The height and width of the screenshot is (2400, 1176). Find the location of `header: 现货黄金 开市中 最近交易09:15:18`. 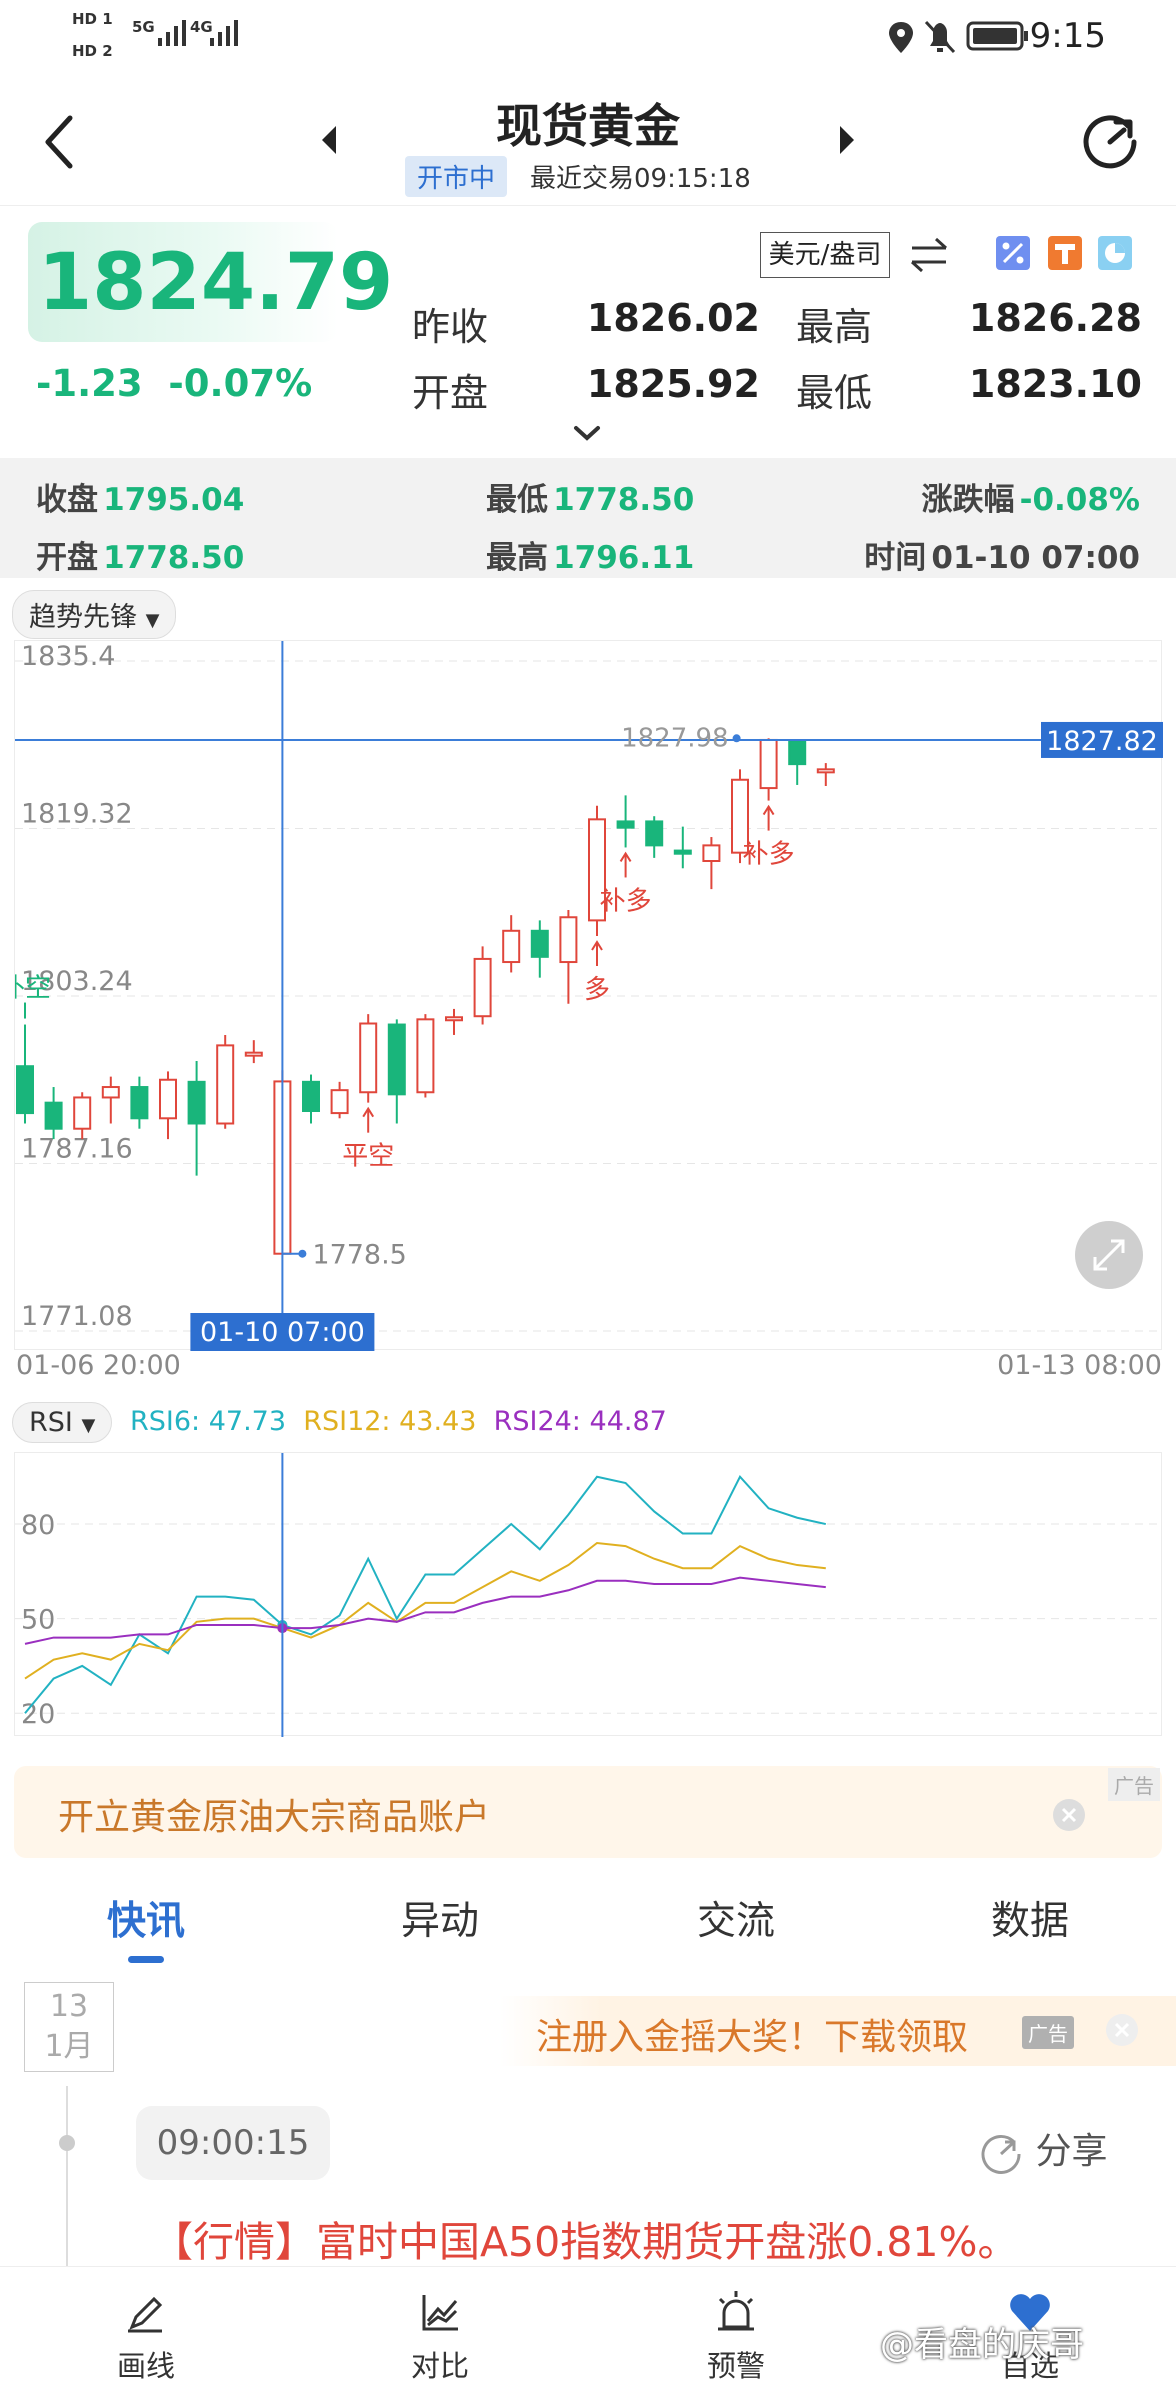

header: 现货黄金 开市中 最近交易09:15:18 is located at coordinates (588, 141).